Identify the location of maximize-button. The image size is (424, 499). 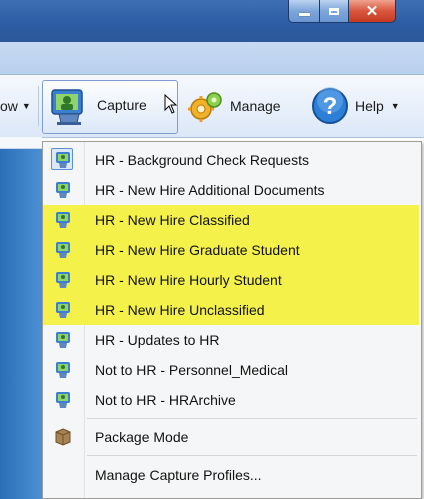
(334, 11).